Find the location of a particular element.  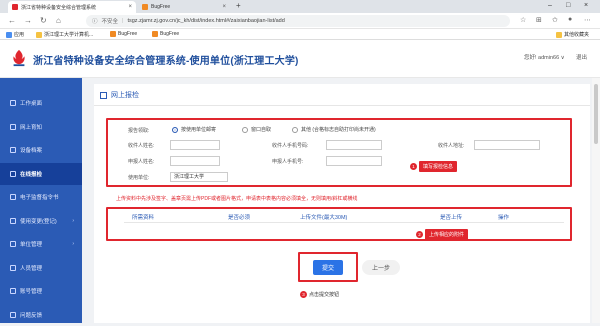

profile-icon: ● is located at coordinates (570, 19).